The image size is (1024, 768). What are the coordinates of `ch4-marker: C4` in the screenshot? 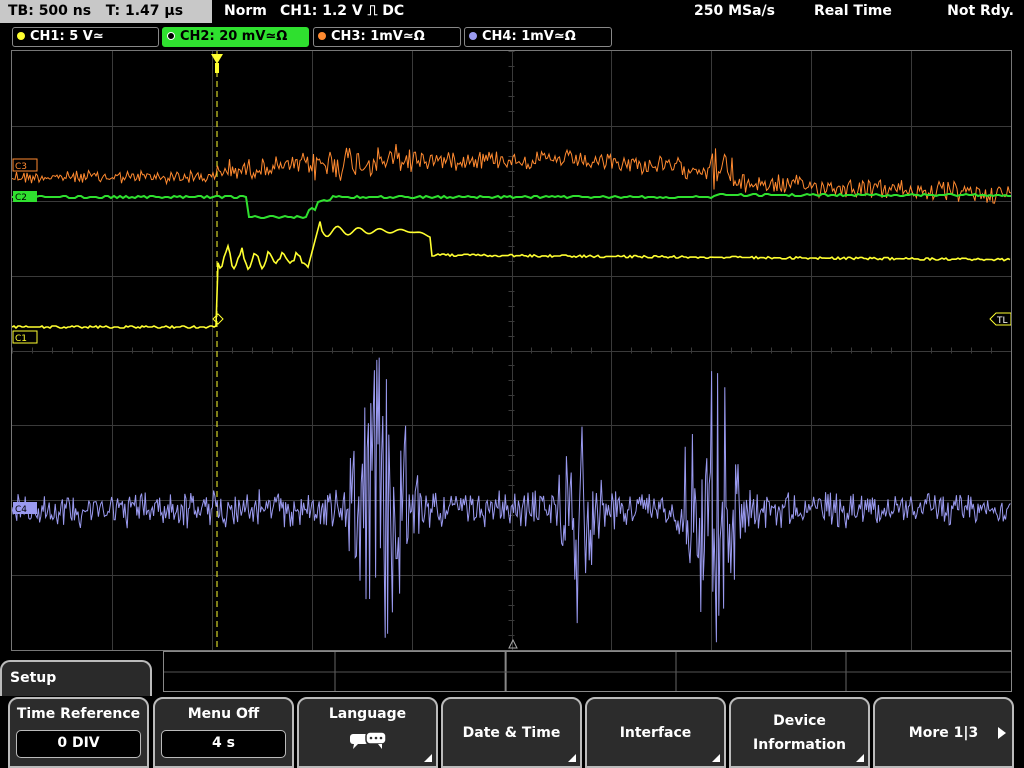 It's located at (25, 508).